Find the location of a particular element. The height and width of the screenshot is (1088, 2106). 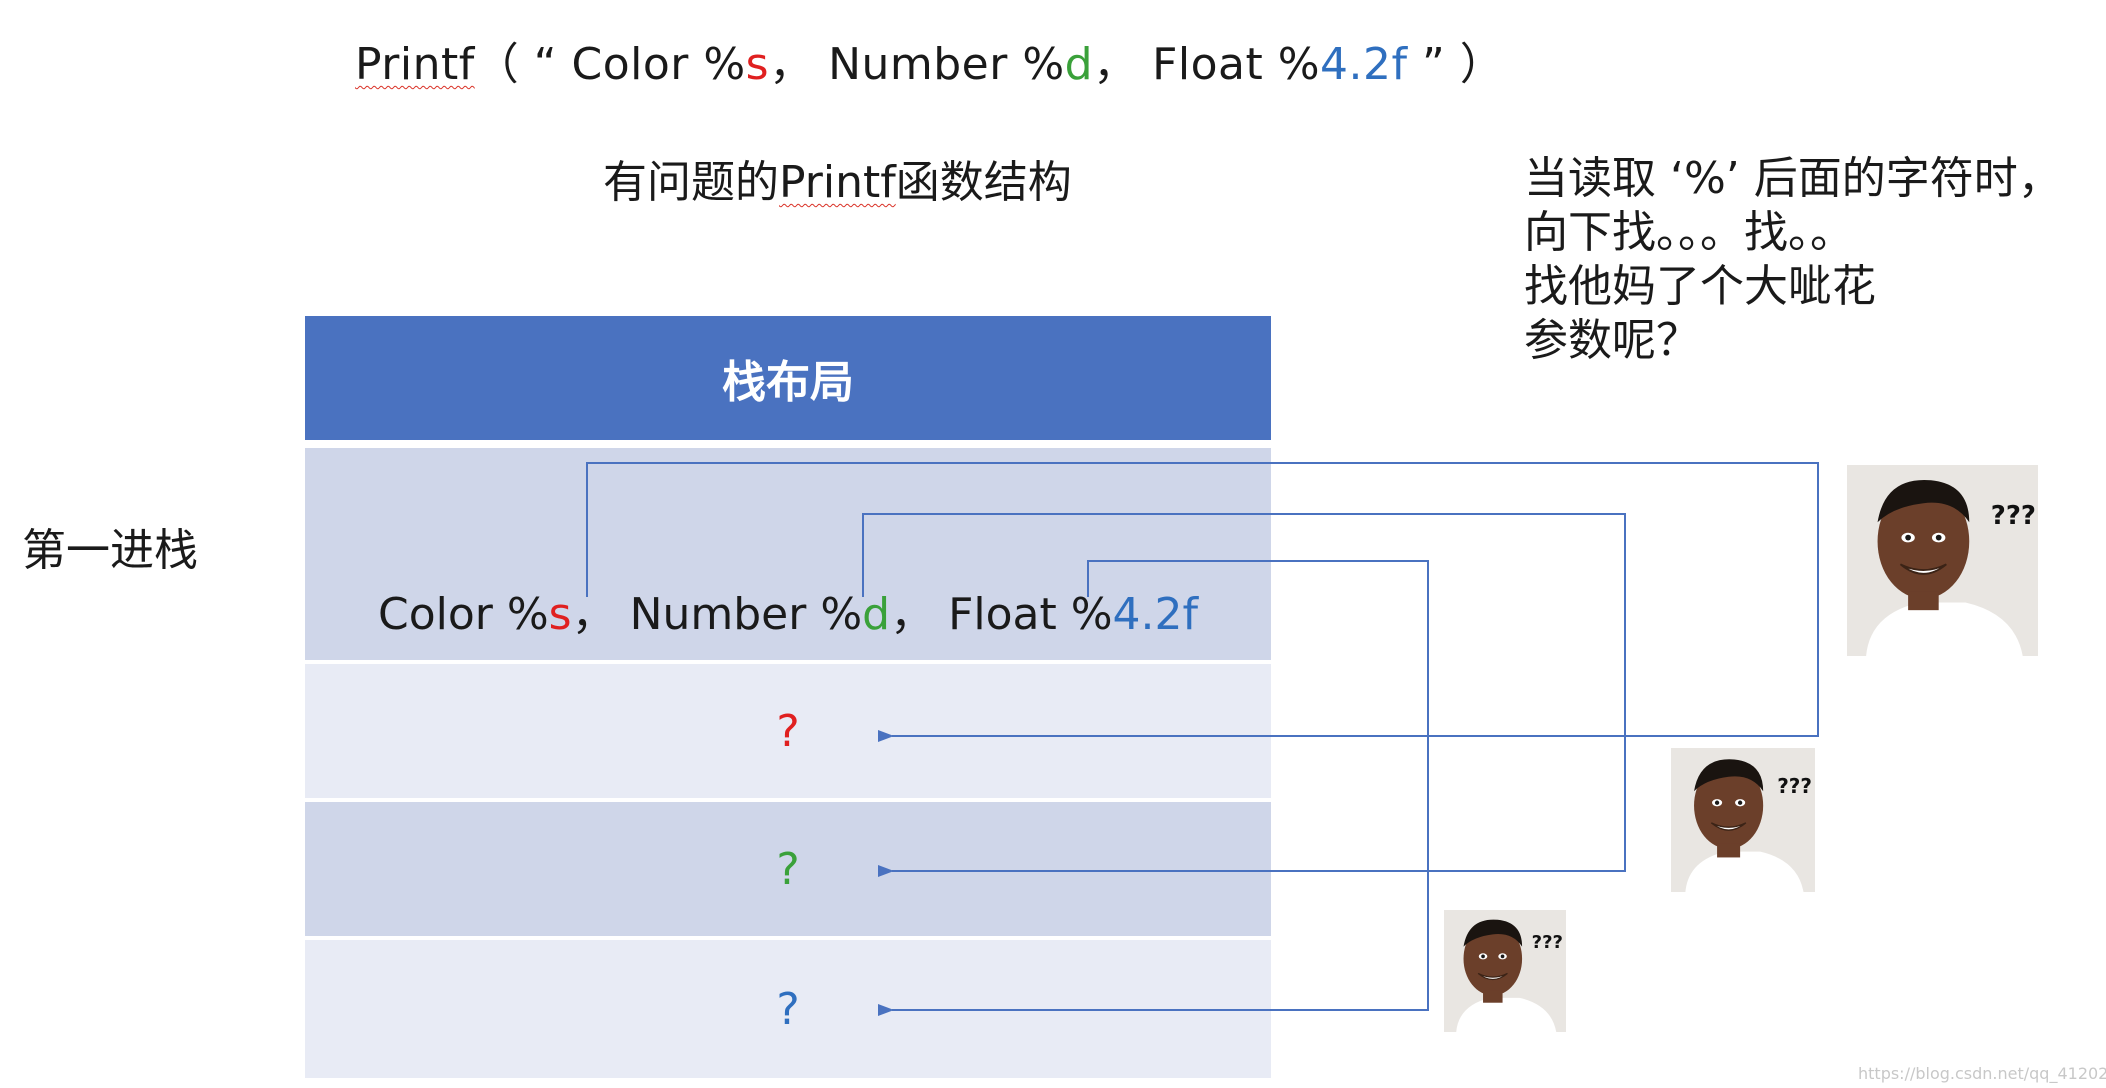

face-caption-large: ??? is located at coordinates (2013, 516).